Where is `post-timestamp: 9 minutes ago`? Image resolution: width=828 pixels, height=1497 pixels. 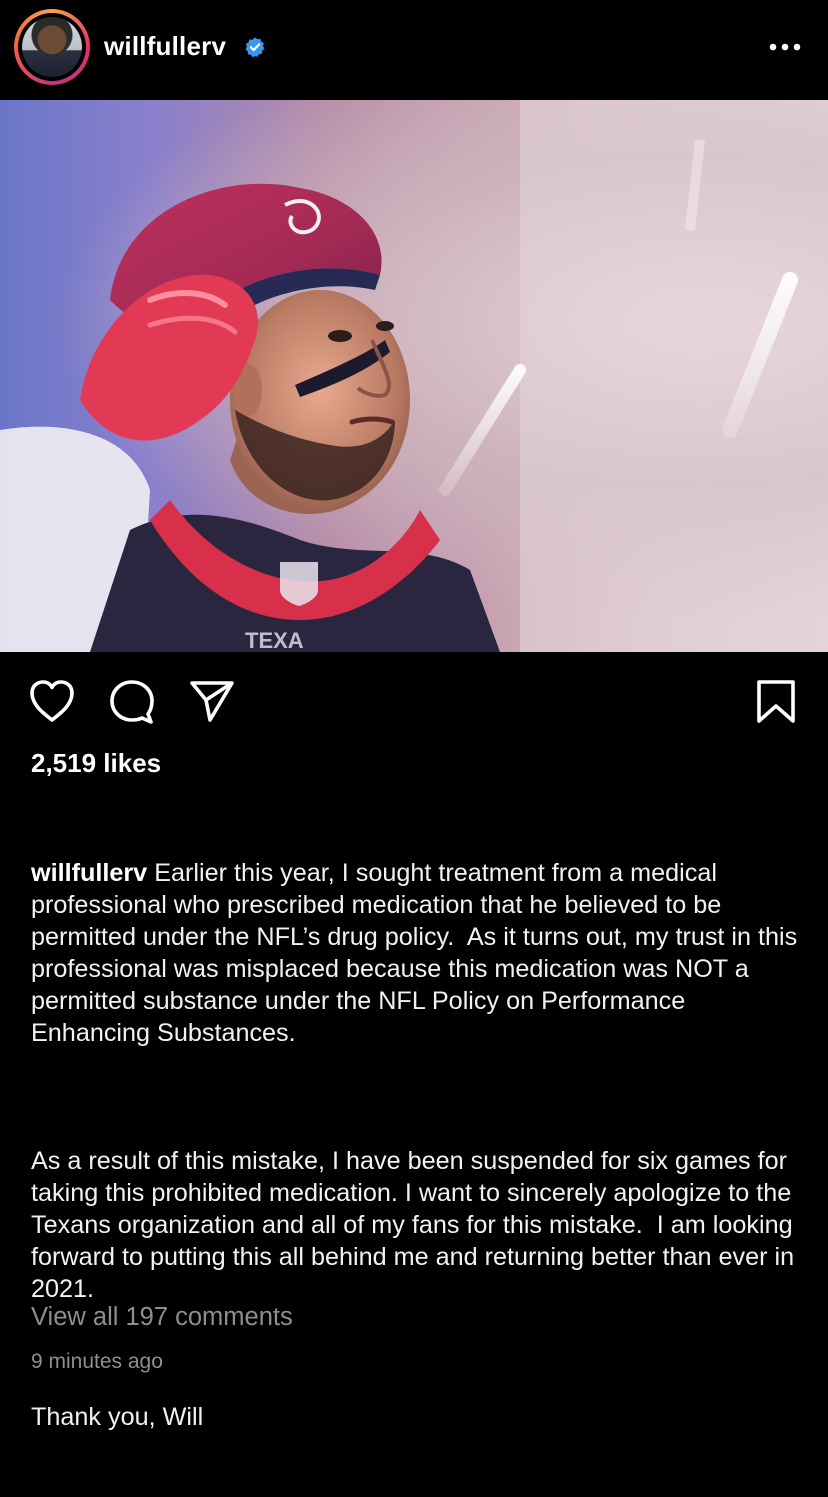
post-timestamp: 9 minutes ago is located at coordinates (97, 1361).